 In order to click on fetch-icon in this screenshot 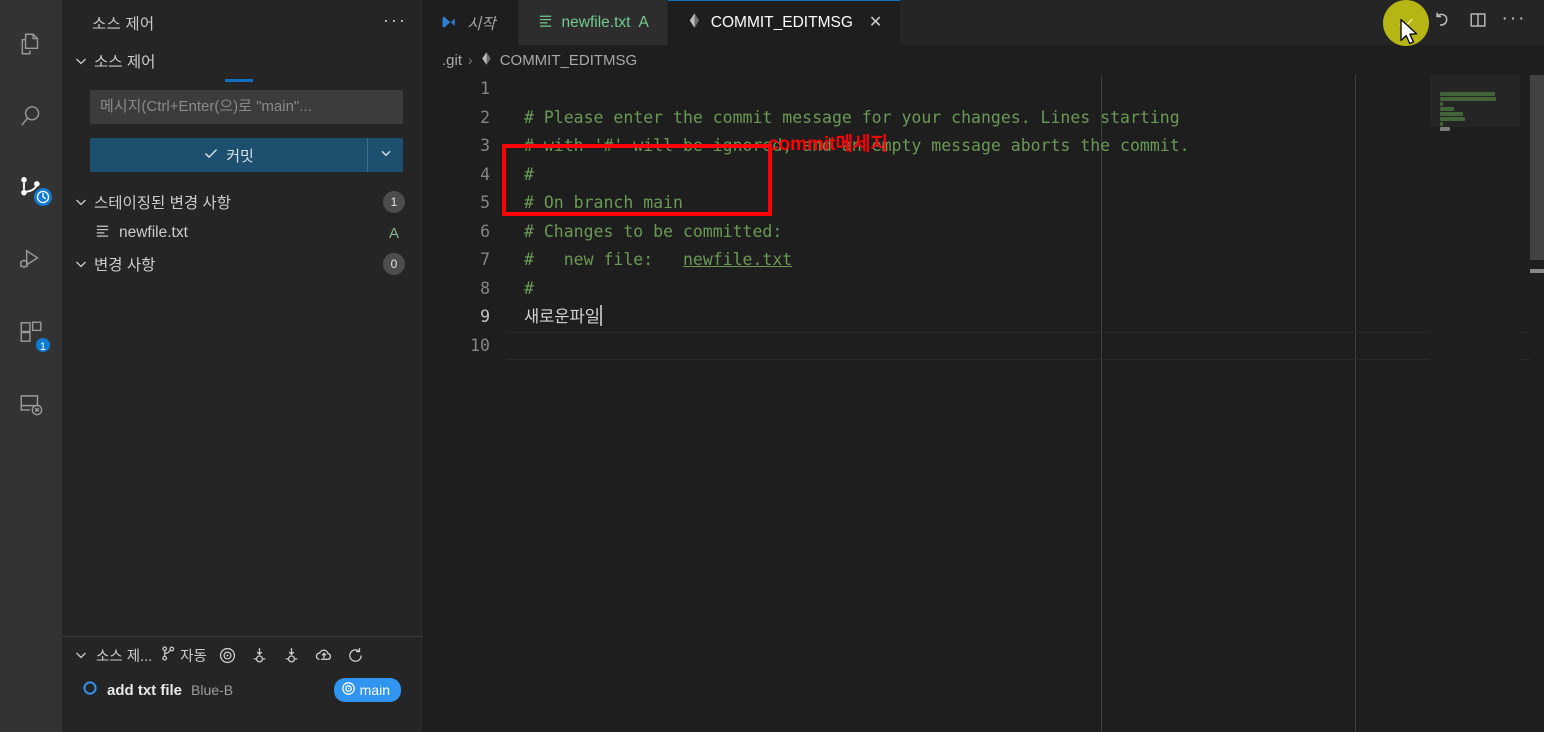, I will do `click(260, 655)`.